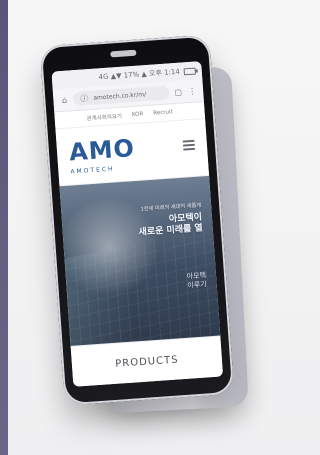 Image resolution: width=320 pixels, height=455 pixels. Describe the element at coordinates (189, 71) in the screenshot. I see `battery-icon` at that location.